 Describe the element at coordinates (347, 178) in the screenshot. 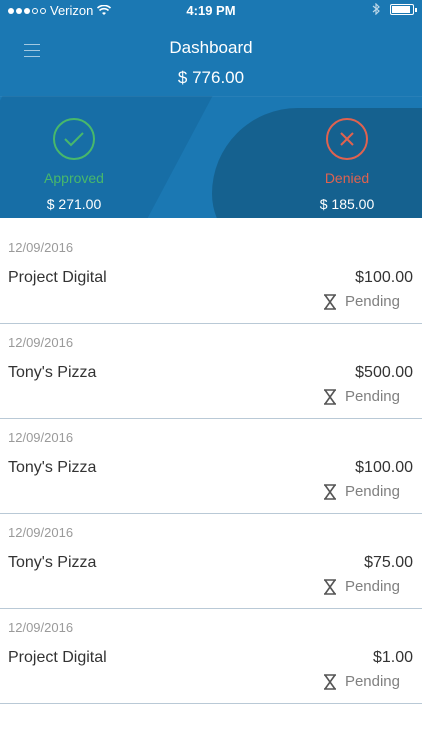

I see `denied-label: Denied` at that location.